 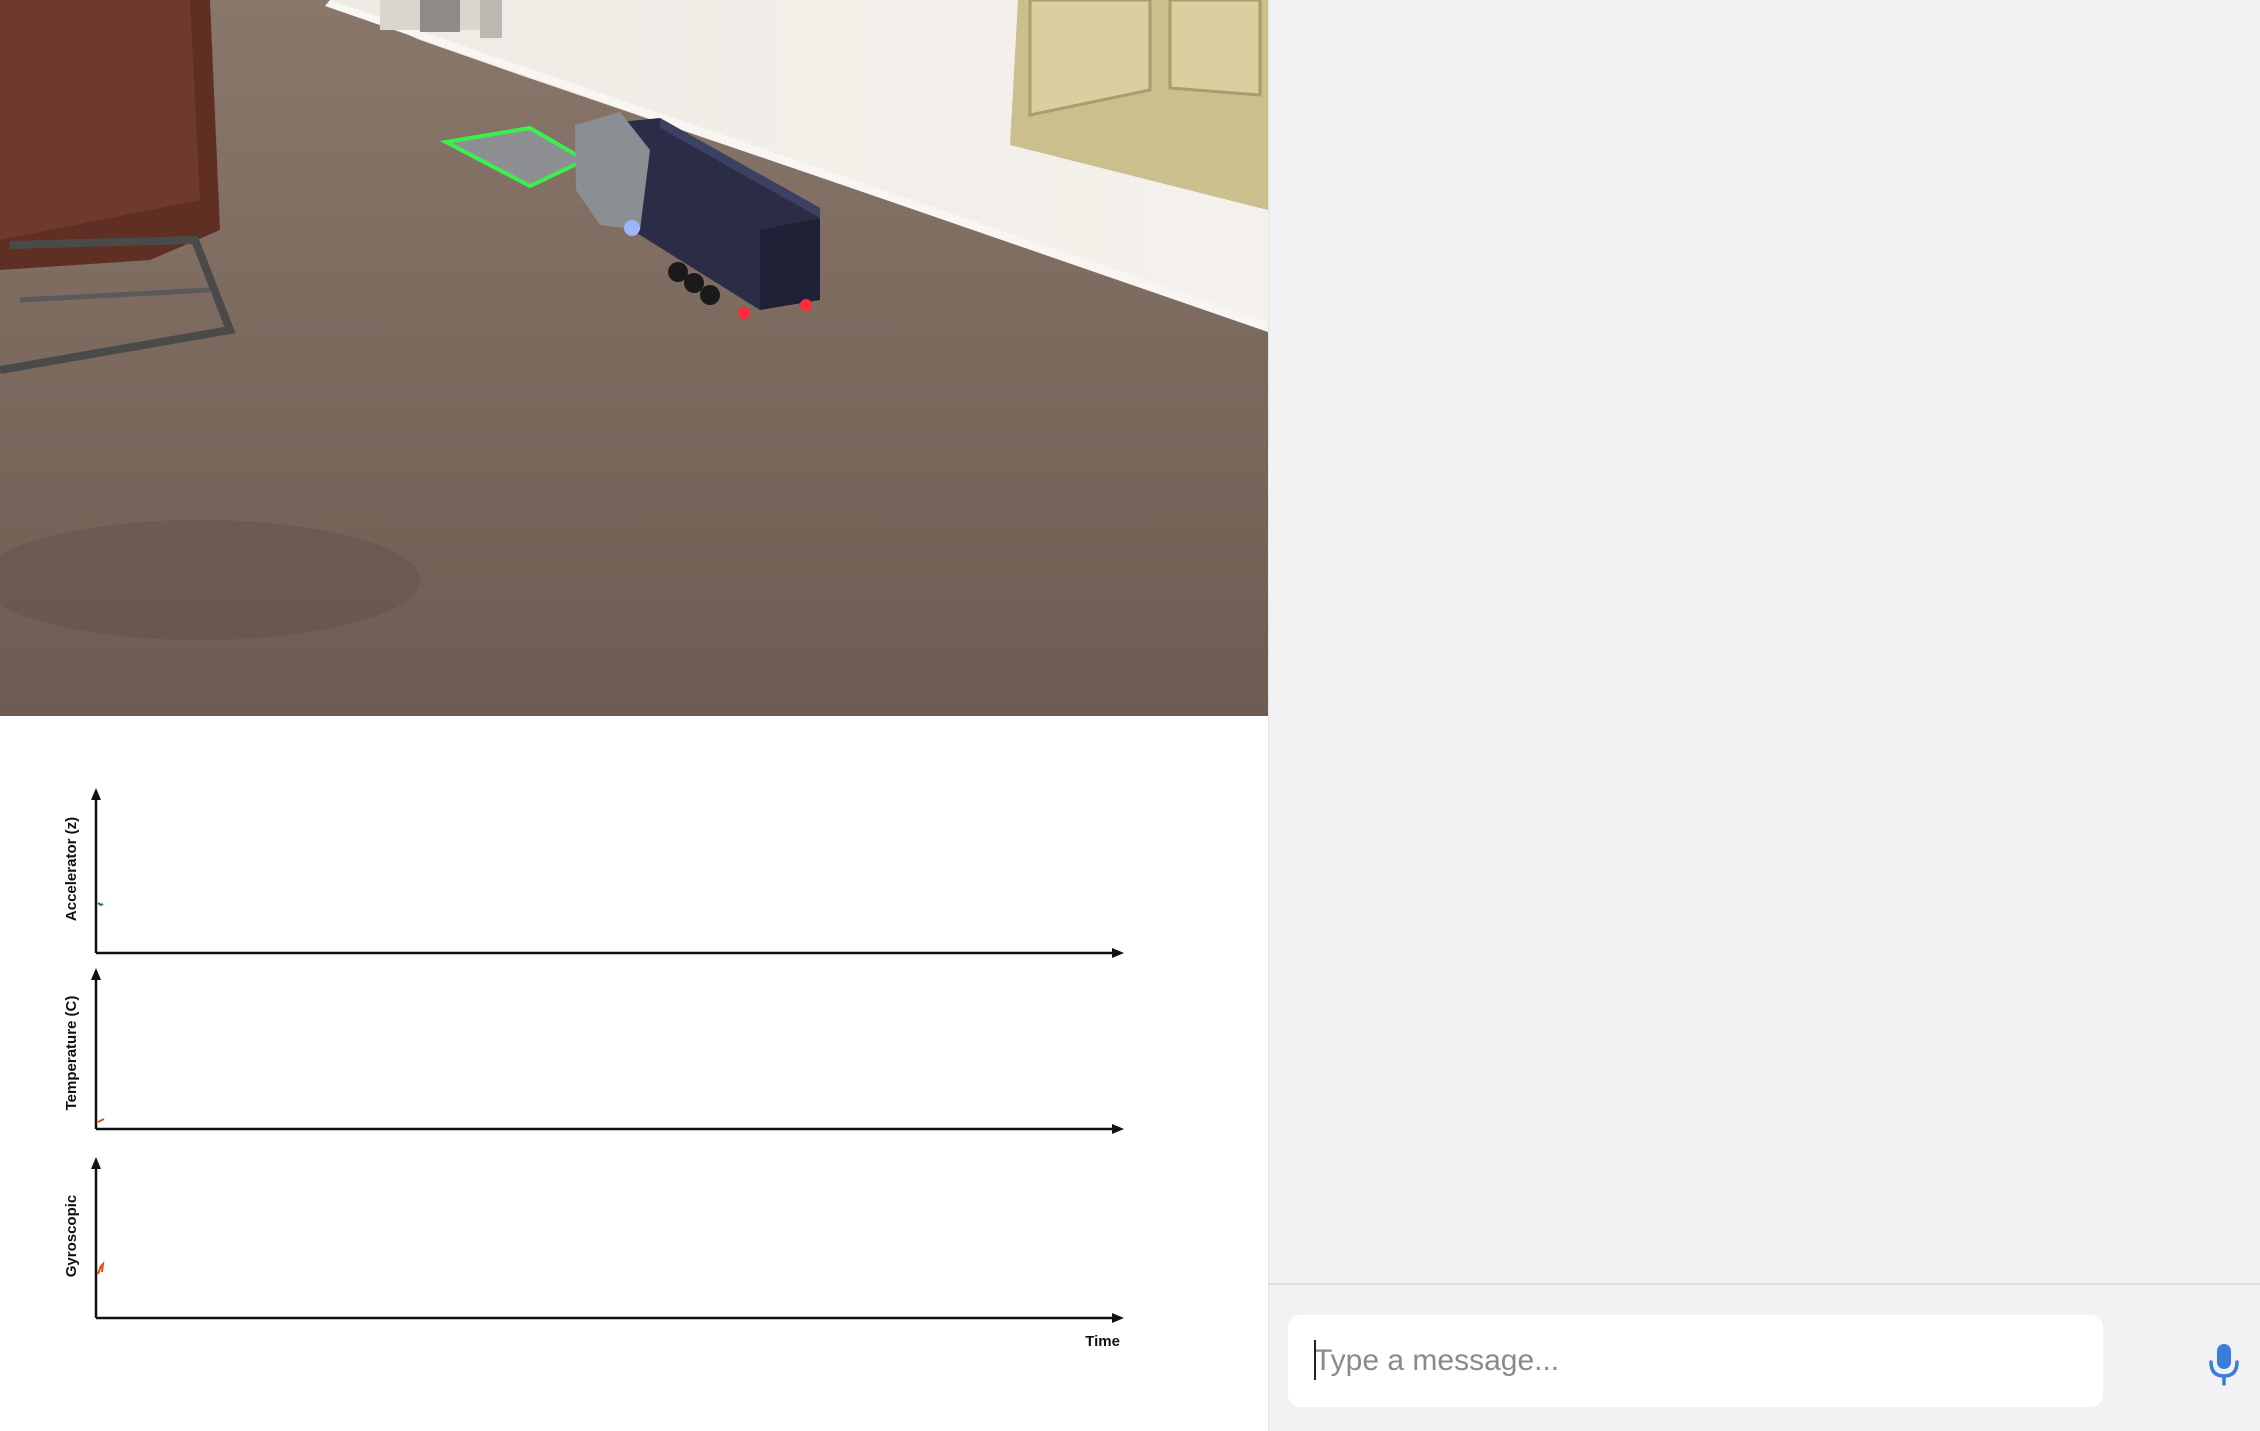 What do you see at coordinates (96, 974) in the screenshot?
I see `temperature-y-arrow` at bounding box center [96, 974].